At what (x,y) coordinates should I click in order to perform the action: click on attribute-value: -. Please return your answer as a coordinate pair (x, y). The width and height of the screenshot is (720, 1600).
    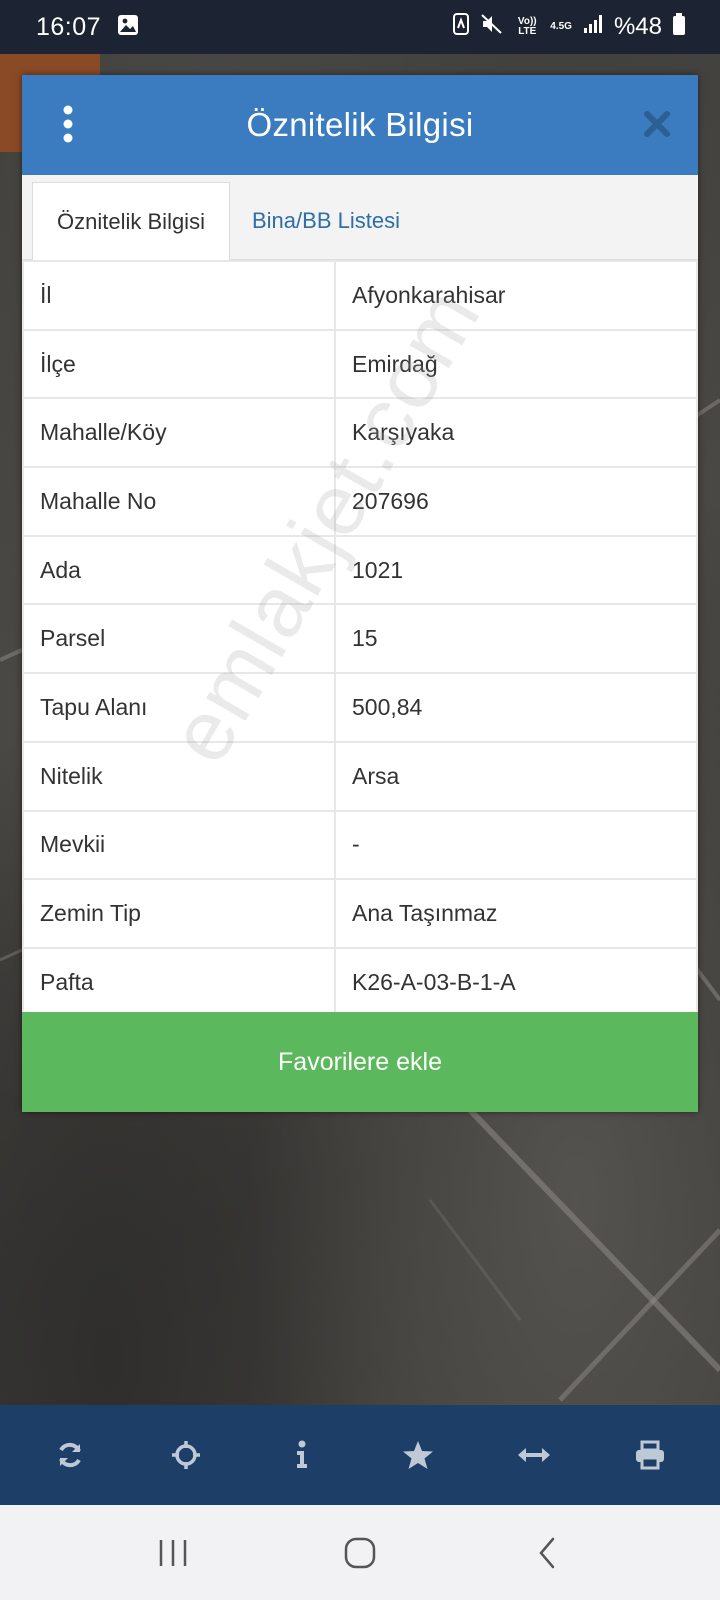
    Looking at the image, I should click on (516, 845).